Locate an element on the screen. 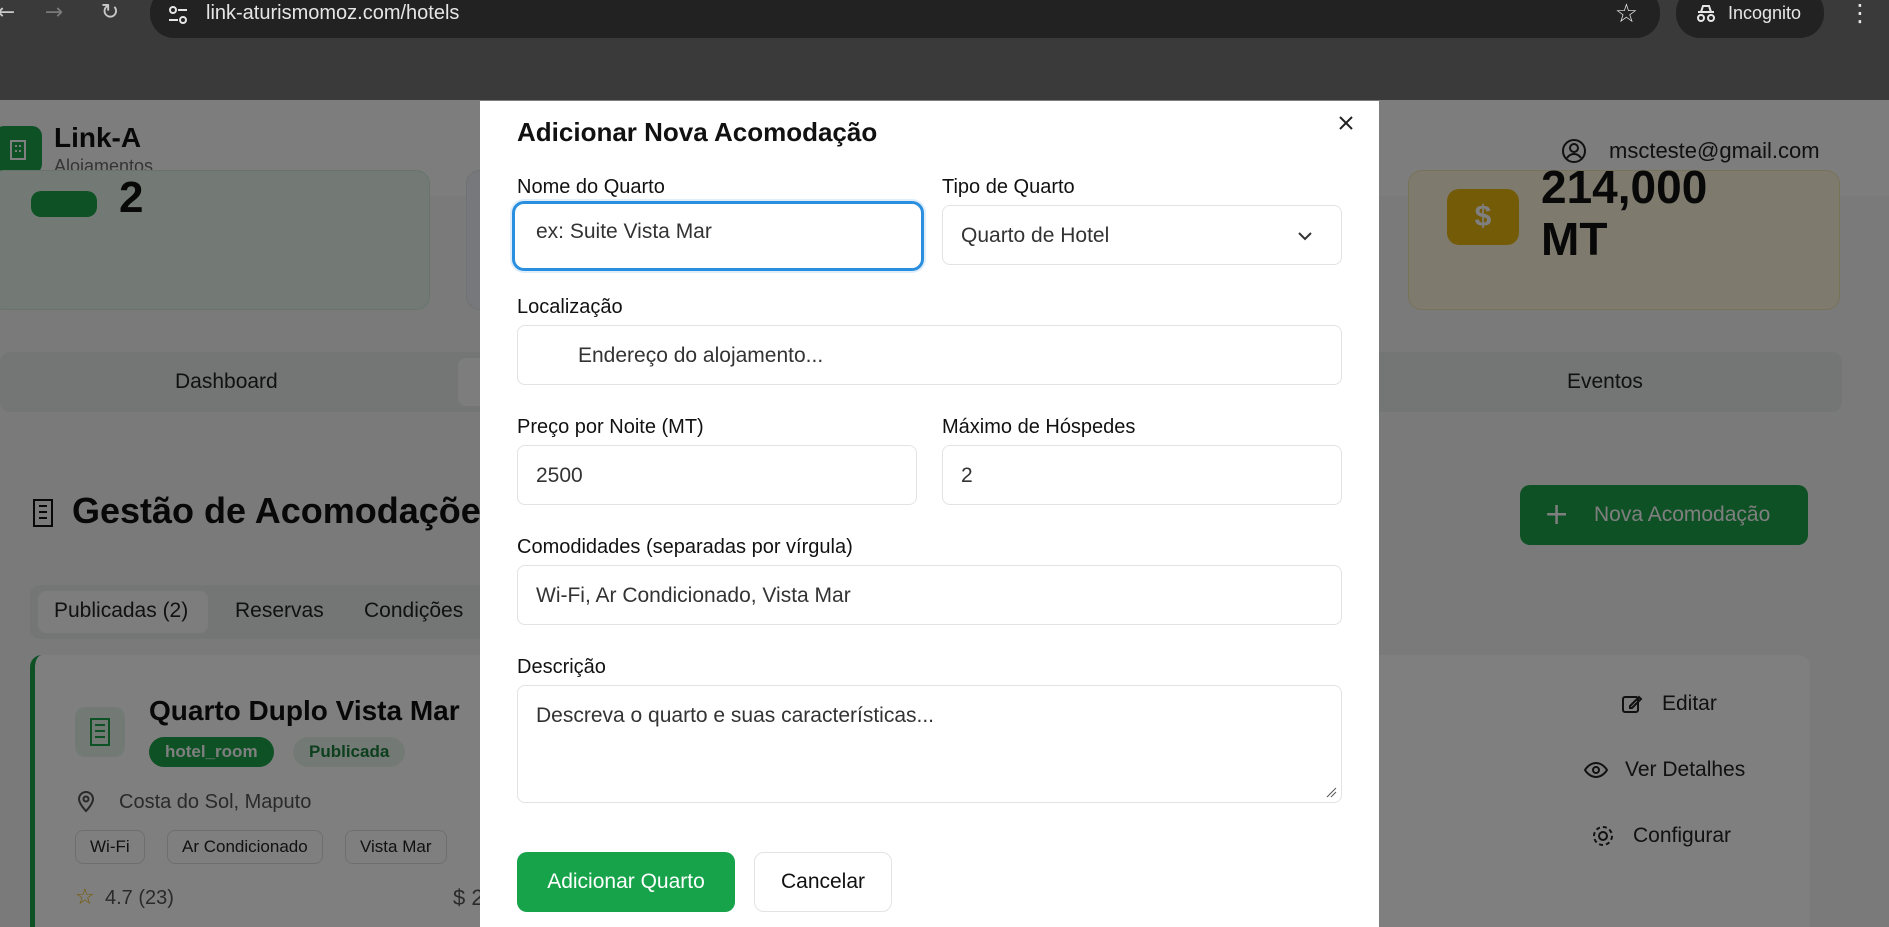  price-value: 2500 is located at coordinates (559, 475).